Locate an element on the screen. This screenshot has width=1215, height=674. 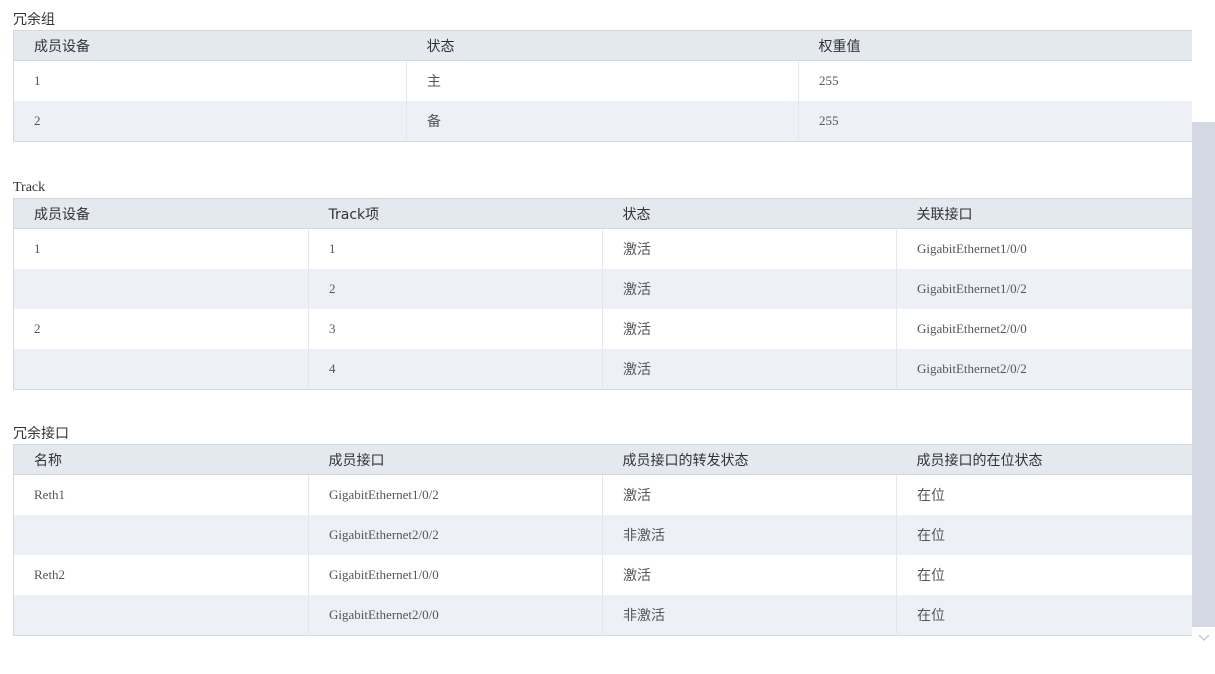
column-header: 成员接口 is located at coordinates (455, 459).